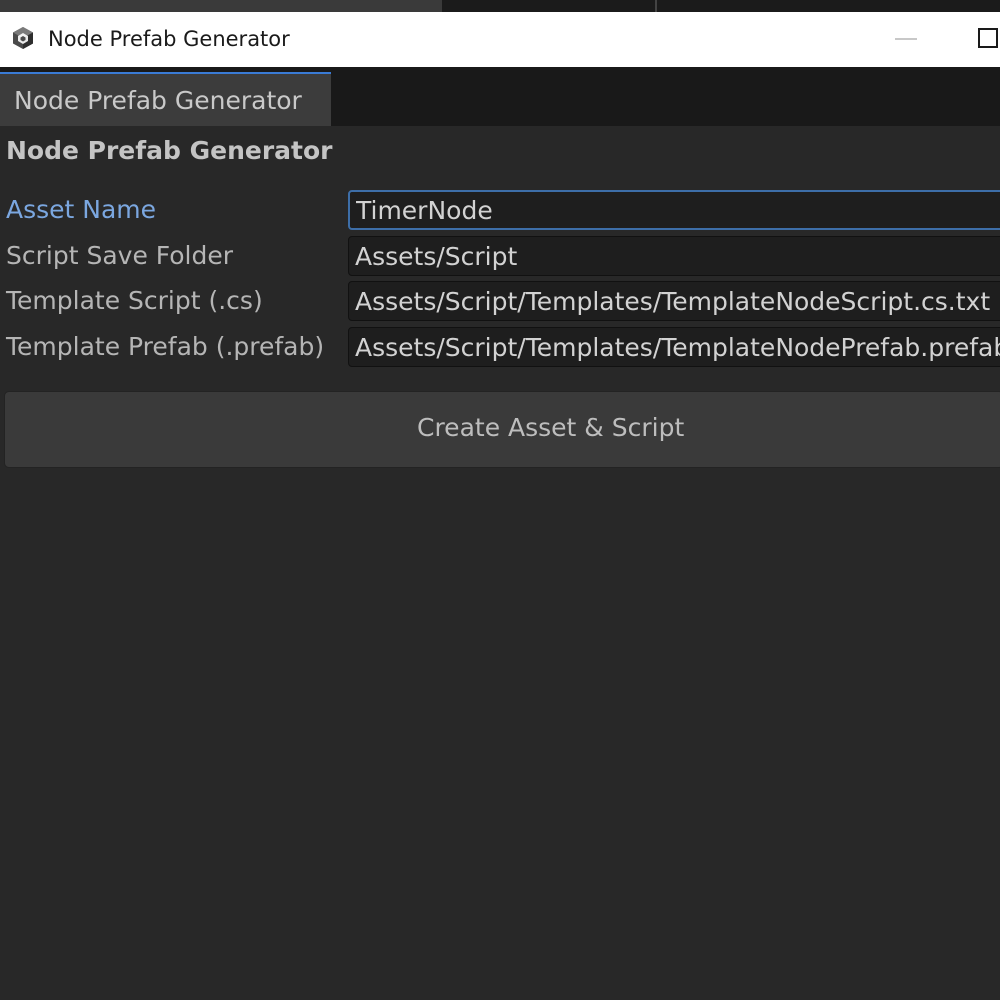 This screenshot has height=1000, width=1000. I want to click on create-asset-script-button: Create Asset & Script, so click(502, 429).